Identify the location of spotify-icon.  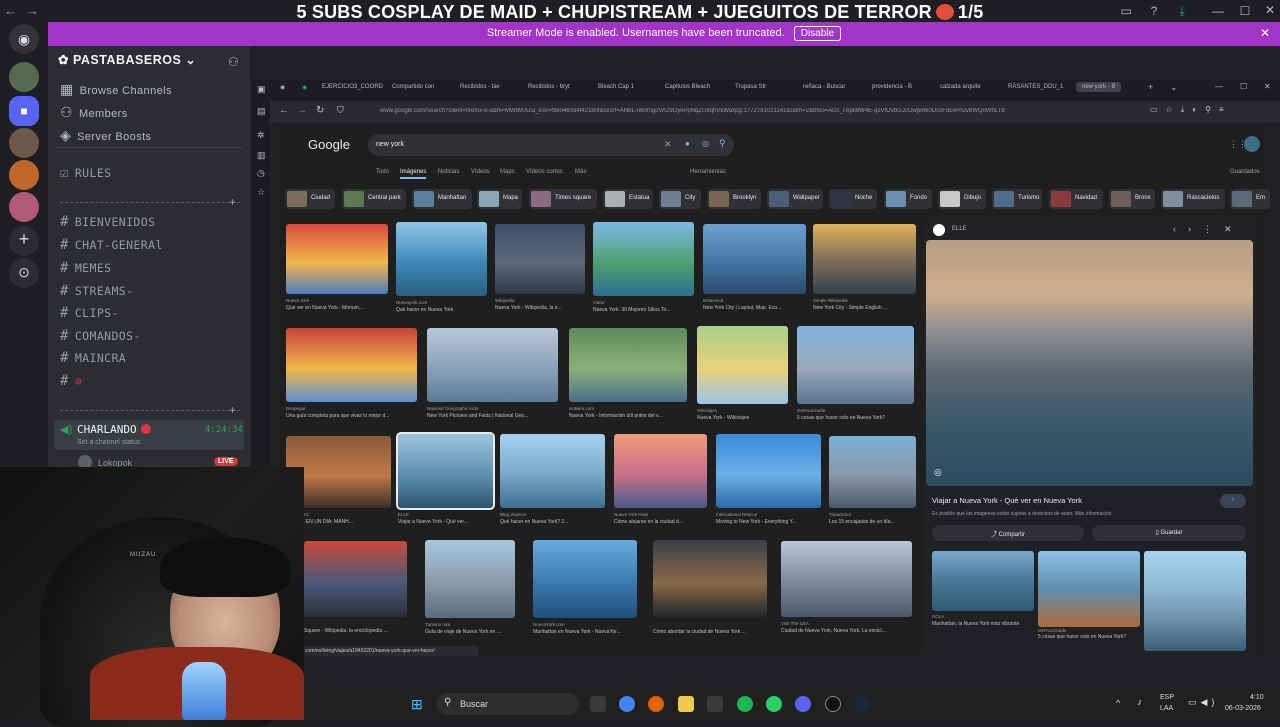
(745, 704).